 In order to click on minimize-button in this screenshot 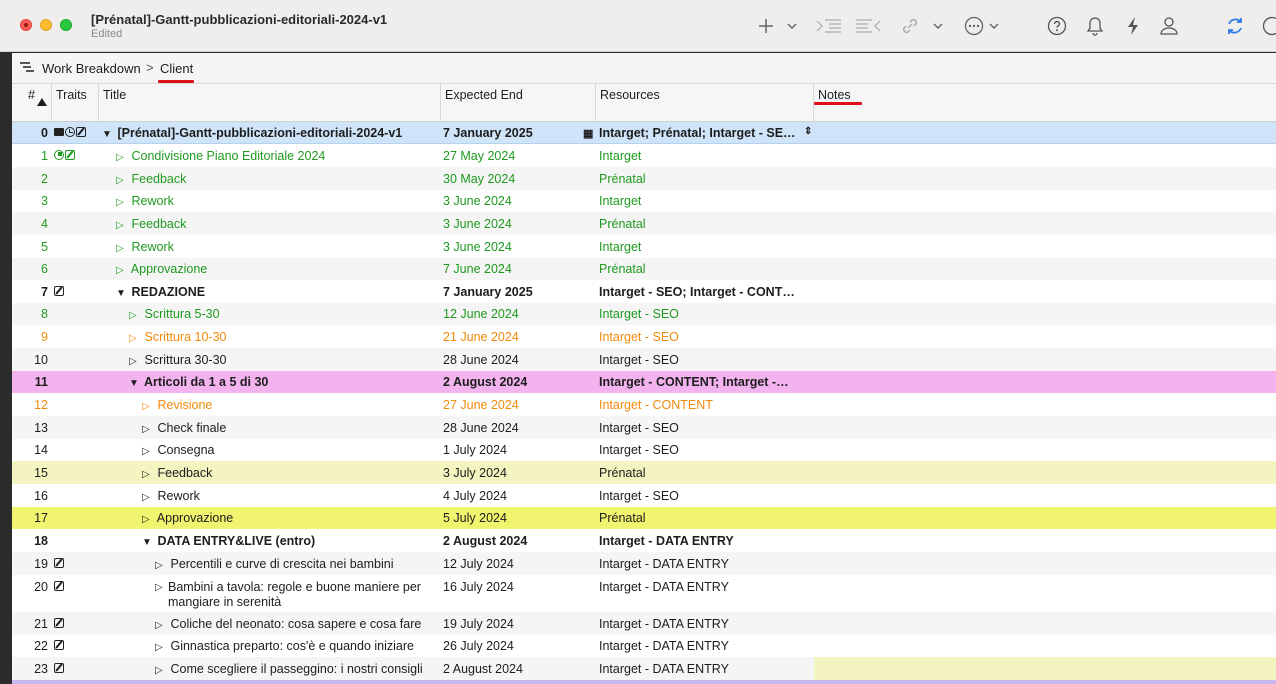, I will do `click(46, 25)`.